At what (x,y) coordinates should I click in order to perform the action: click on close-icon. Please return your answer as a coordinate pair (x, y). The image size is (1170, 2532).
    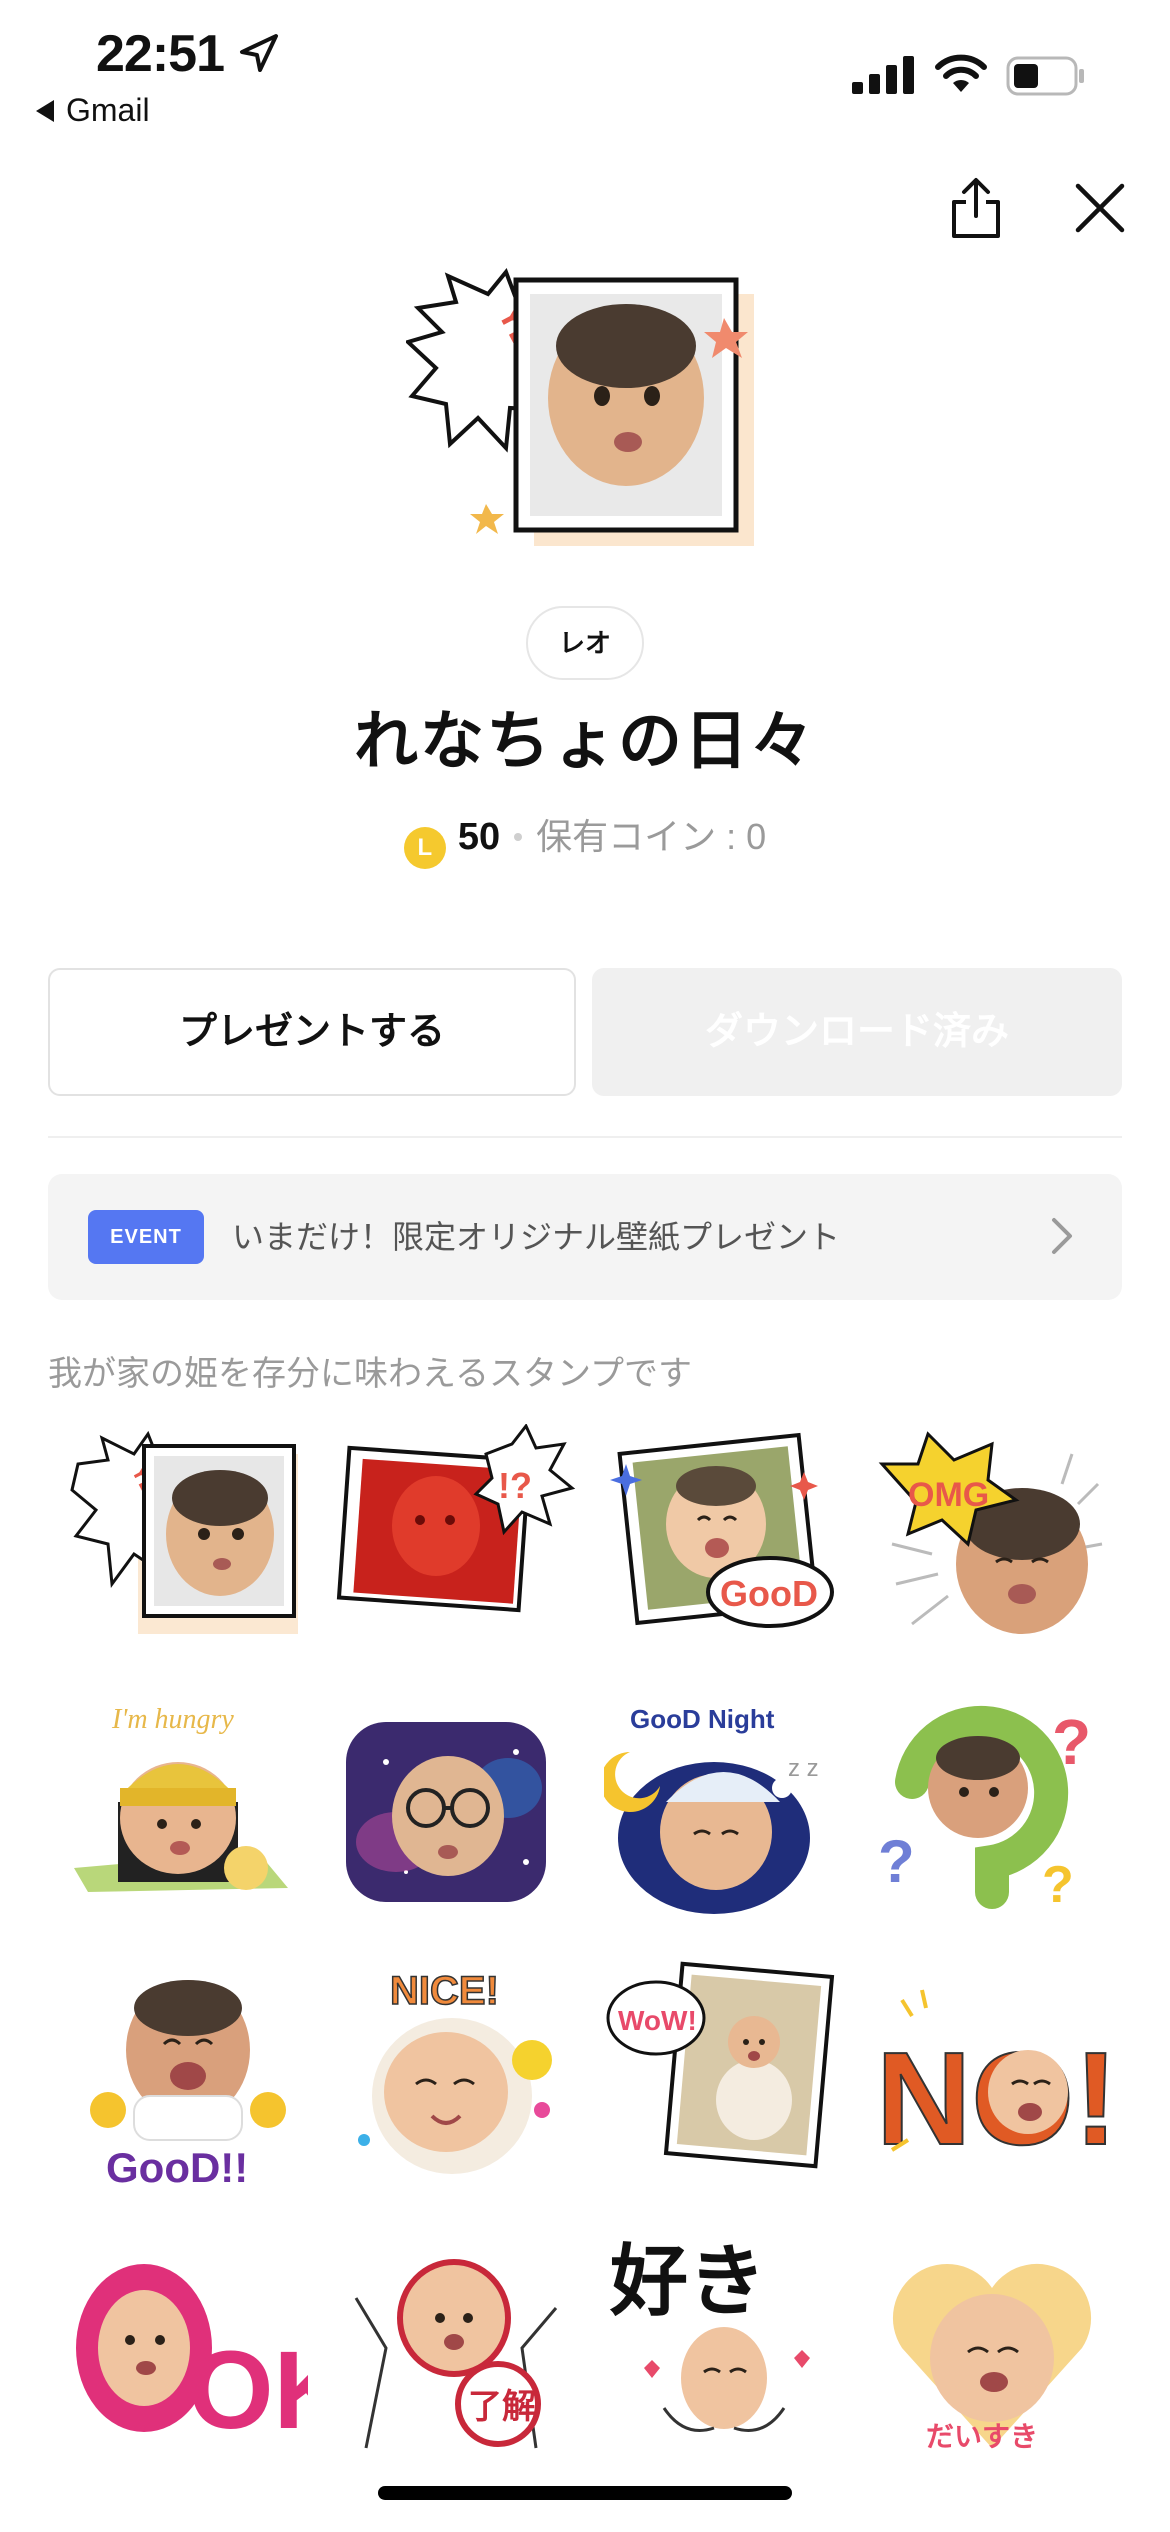
    Looking at the image, I should click on (1100, 208).